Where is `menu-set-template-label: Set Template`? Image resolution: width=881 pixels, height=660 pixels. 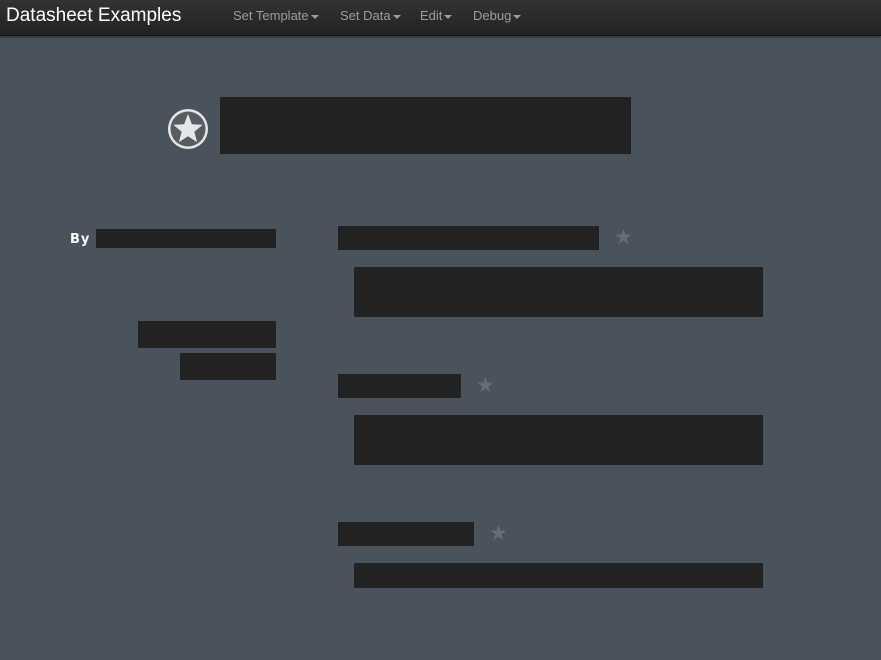
menu-set-template-label: Set Template is located at coordinates (271, 15).